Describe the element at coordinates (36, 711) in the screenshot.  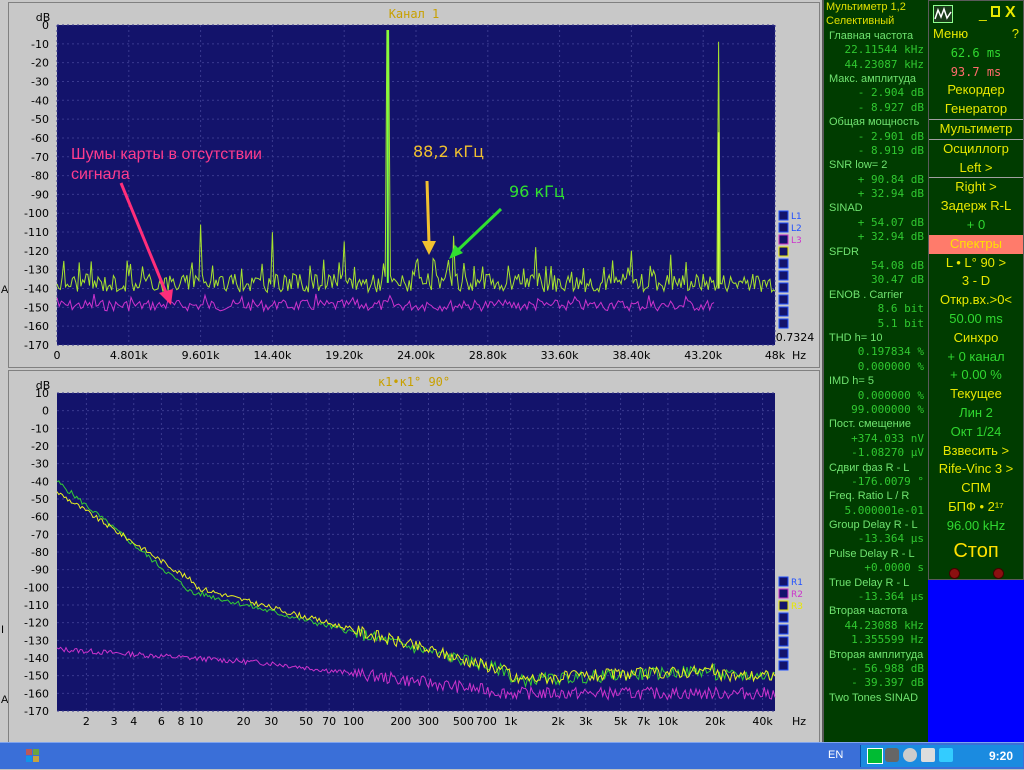
I see `y-tick-label: -170` at that location.